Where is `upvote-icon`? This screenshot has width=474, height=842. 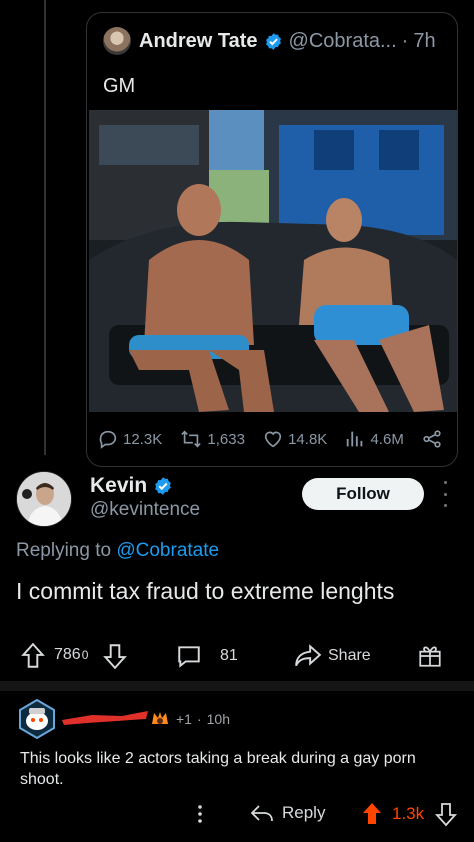 upvote-icon is located at coordinates (33, 655).